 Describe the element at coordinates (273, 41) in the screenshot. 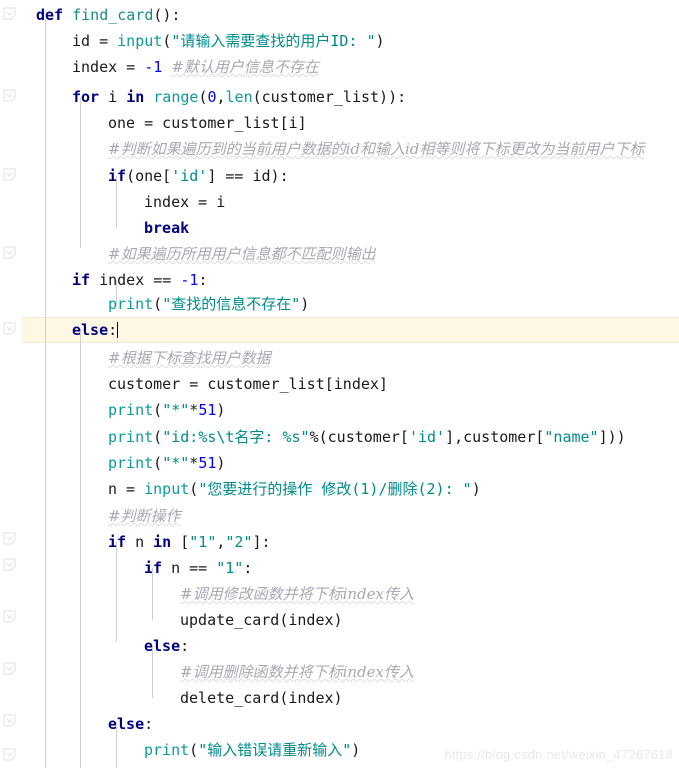

I see `token-str: "请输入需要查找的用户ID: "` at that location.